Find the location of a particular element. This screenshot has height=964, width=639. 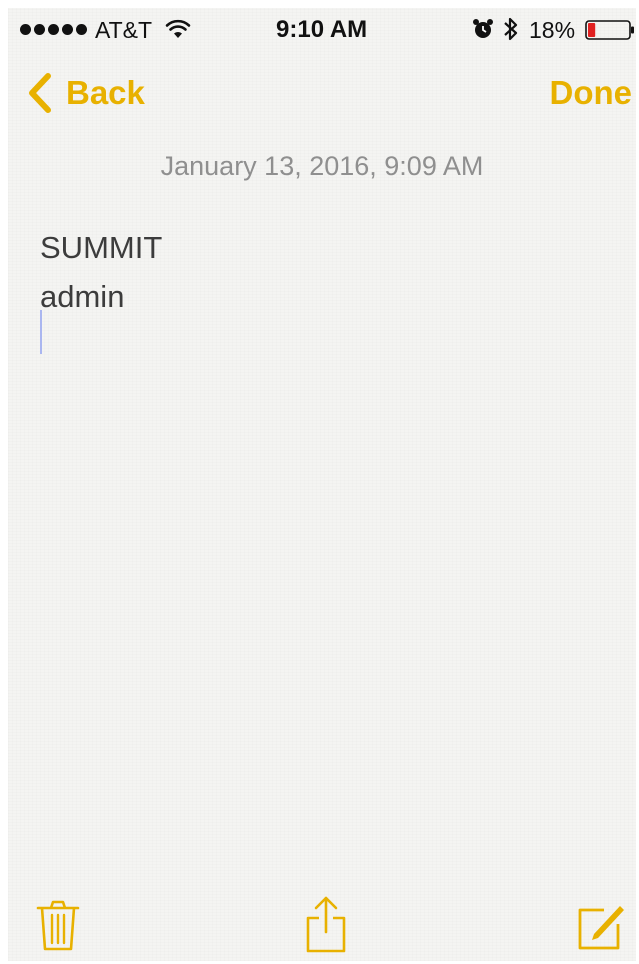

battery-percentage: 18% is located at coordinates (552, 30).